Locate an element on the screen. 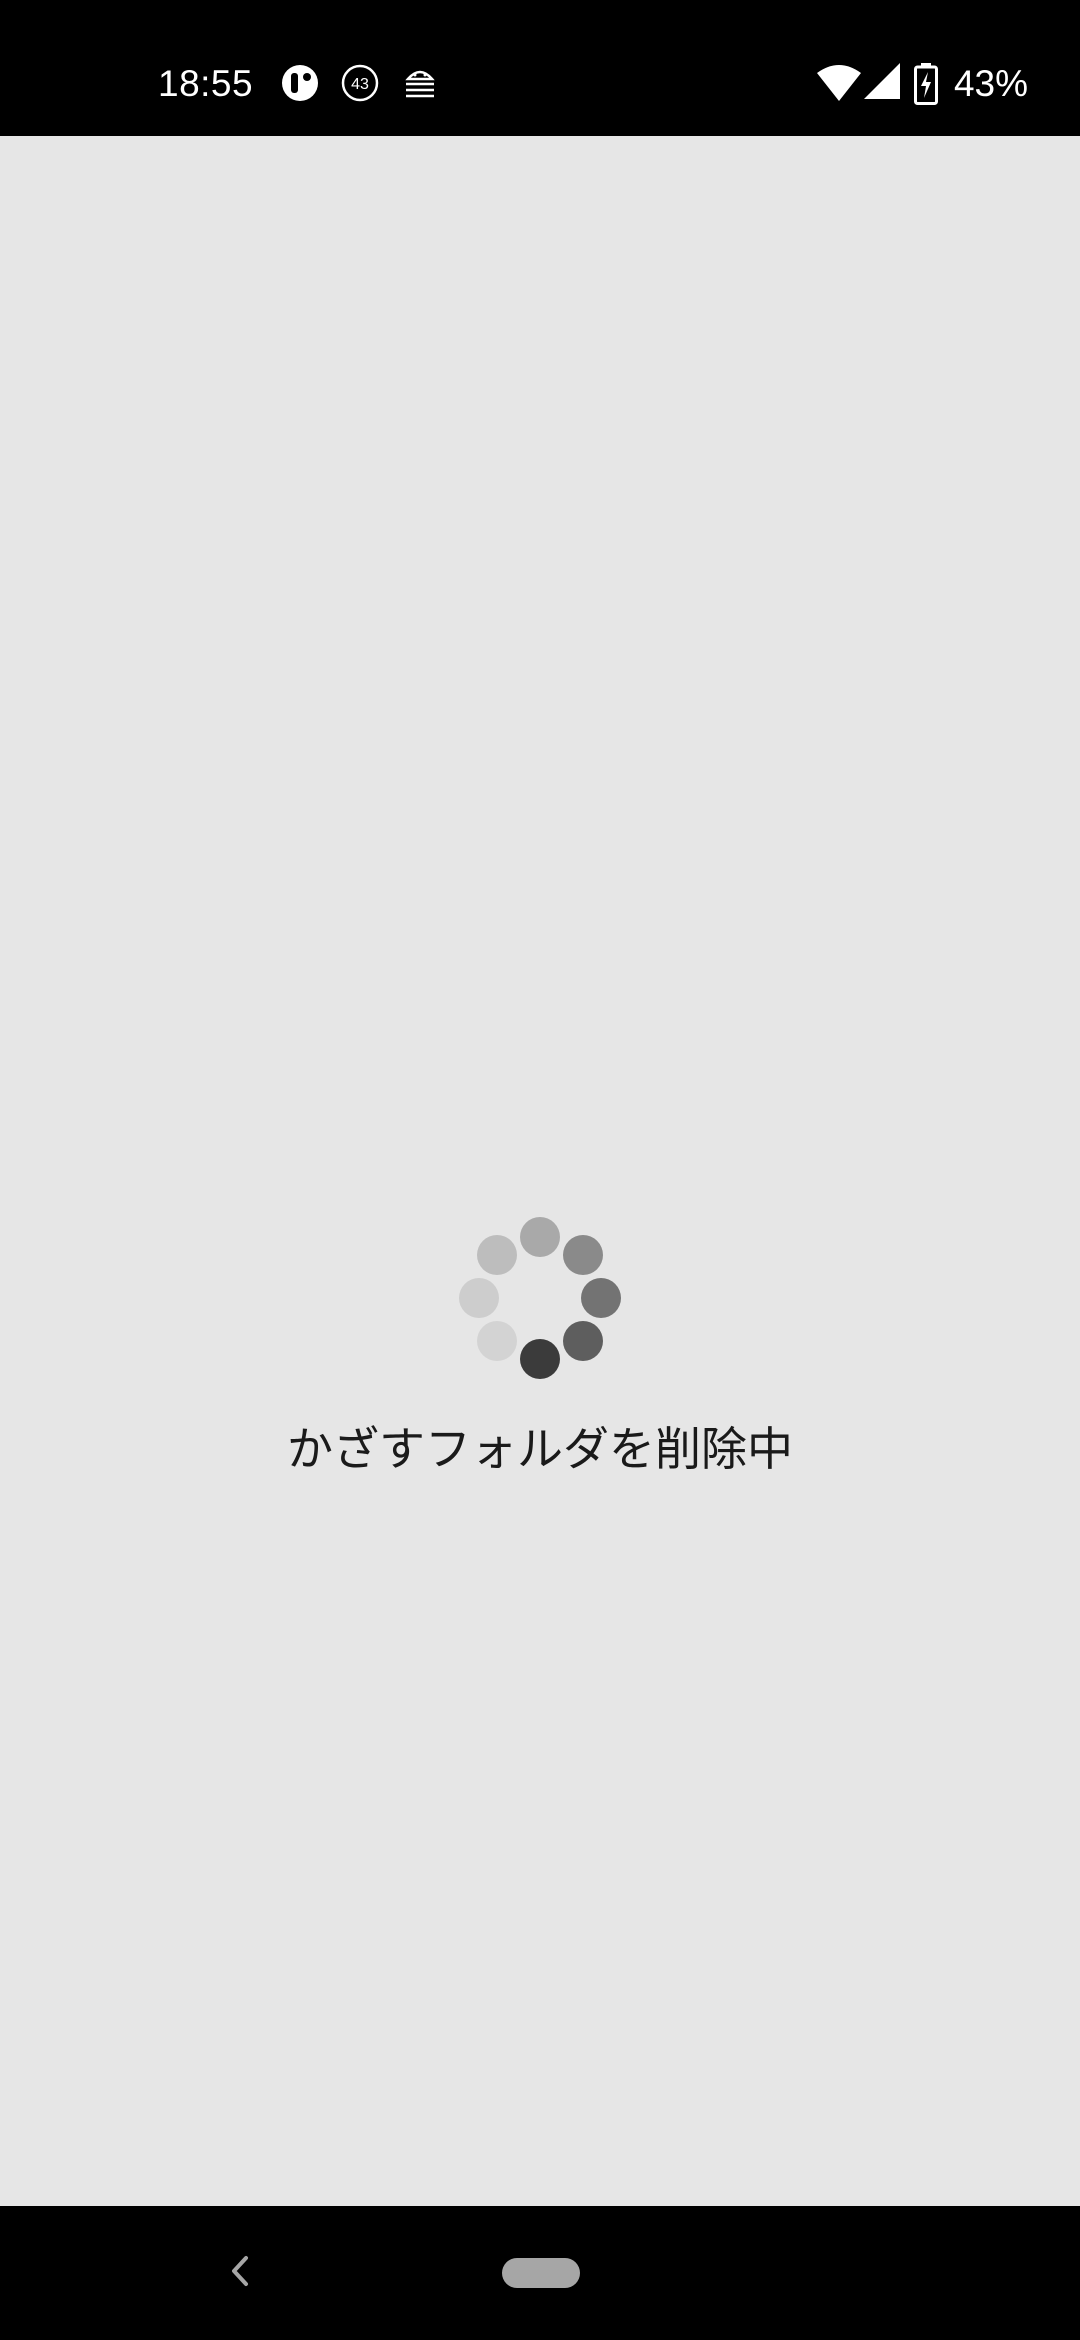 This screenshot has height=2340, width=1080. wifi-icon is located at coordinates (839, 83).